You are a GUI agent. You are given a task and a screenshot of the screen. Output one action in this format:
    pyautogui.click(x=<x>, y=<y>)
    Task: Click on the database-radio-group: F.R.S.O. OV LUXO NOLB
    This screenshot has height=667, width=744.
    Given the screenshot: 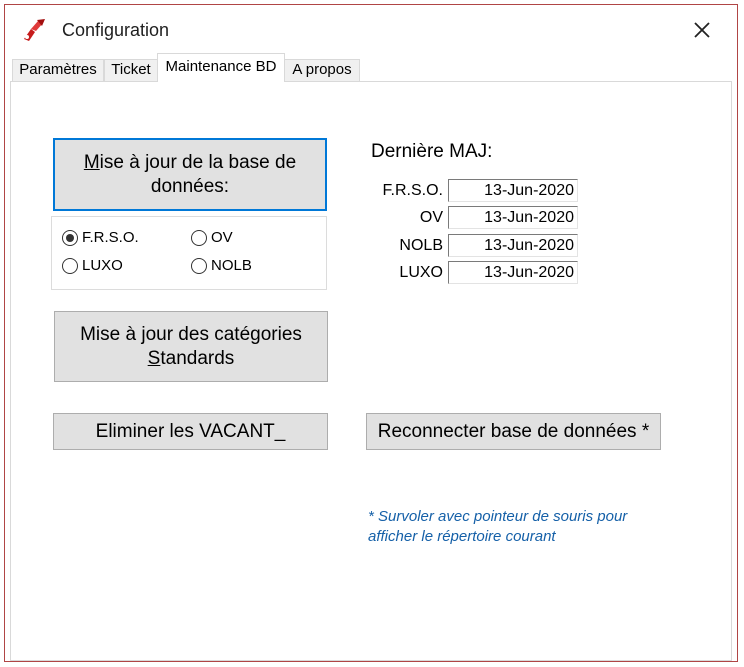 What is the action you would take?
    pyautogui.click(x=189, y=253)
    